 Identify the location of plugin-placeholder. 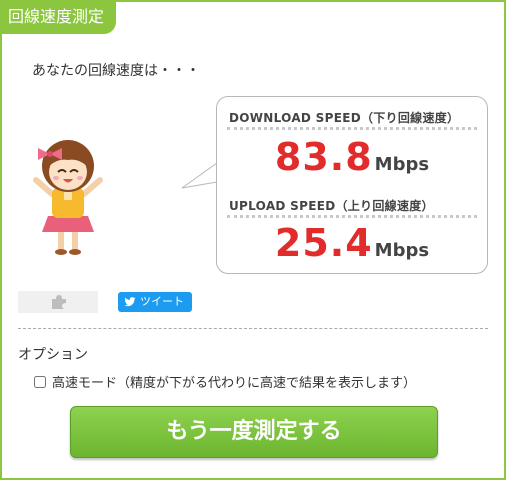
(58, 302).